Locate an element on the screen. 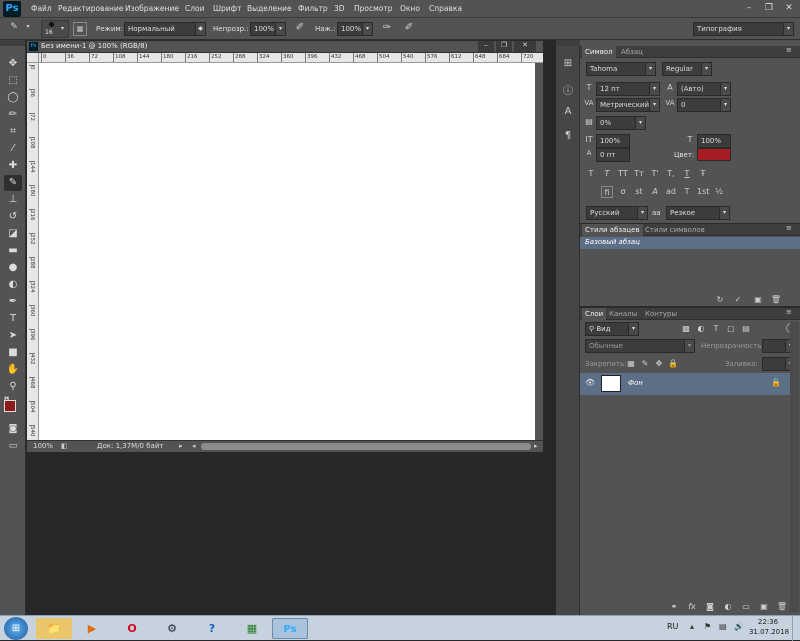 Image resolution: width=800 pixels, height=641 pixels. tab-layers: Слои is located at coordinates (594, 314).